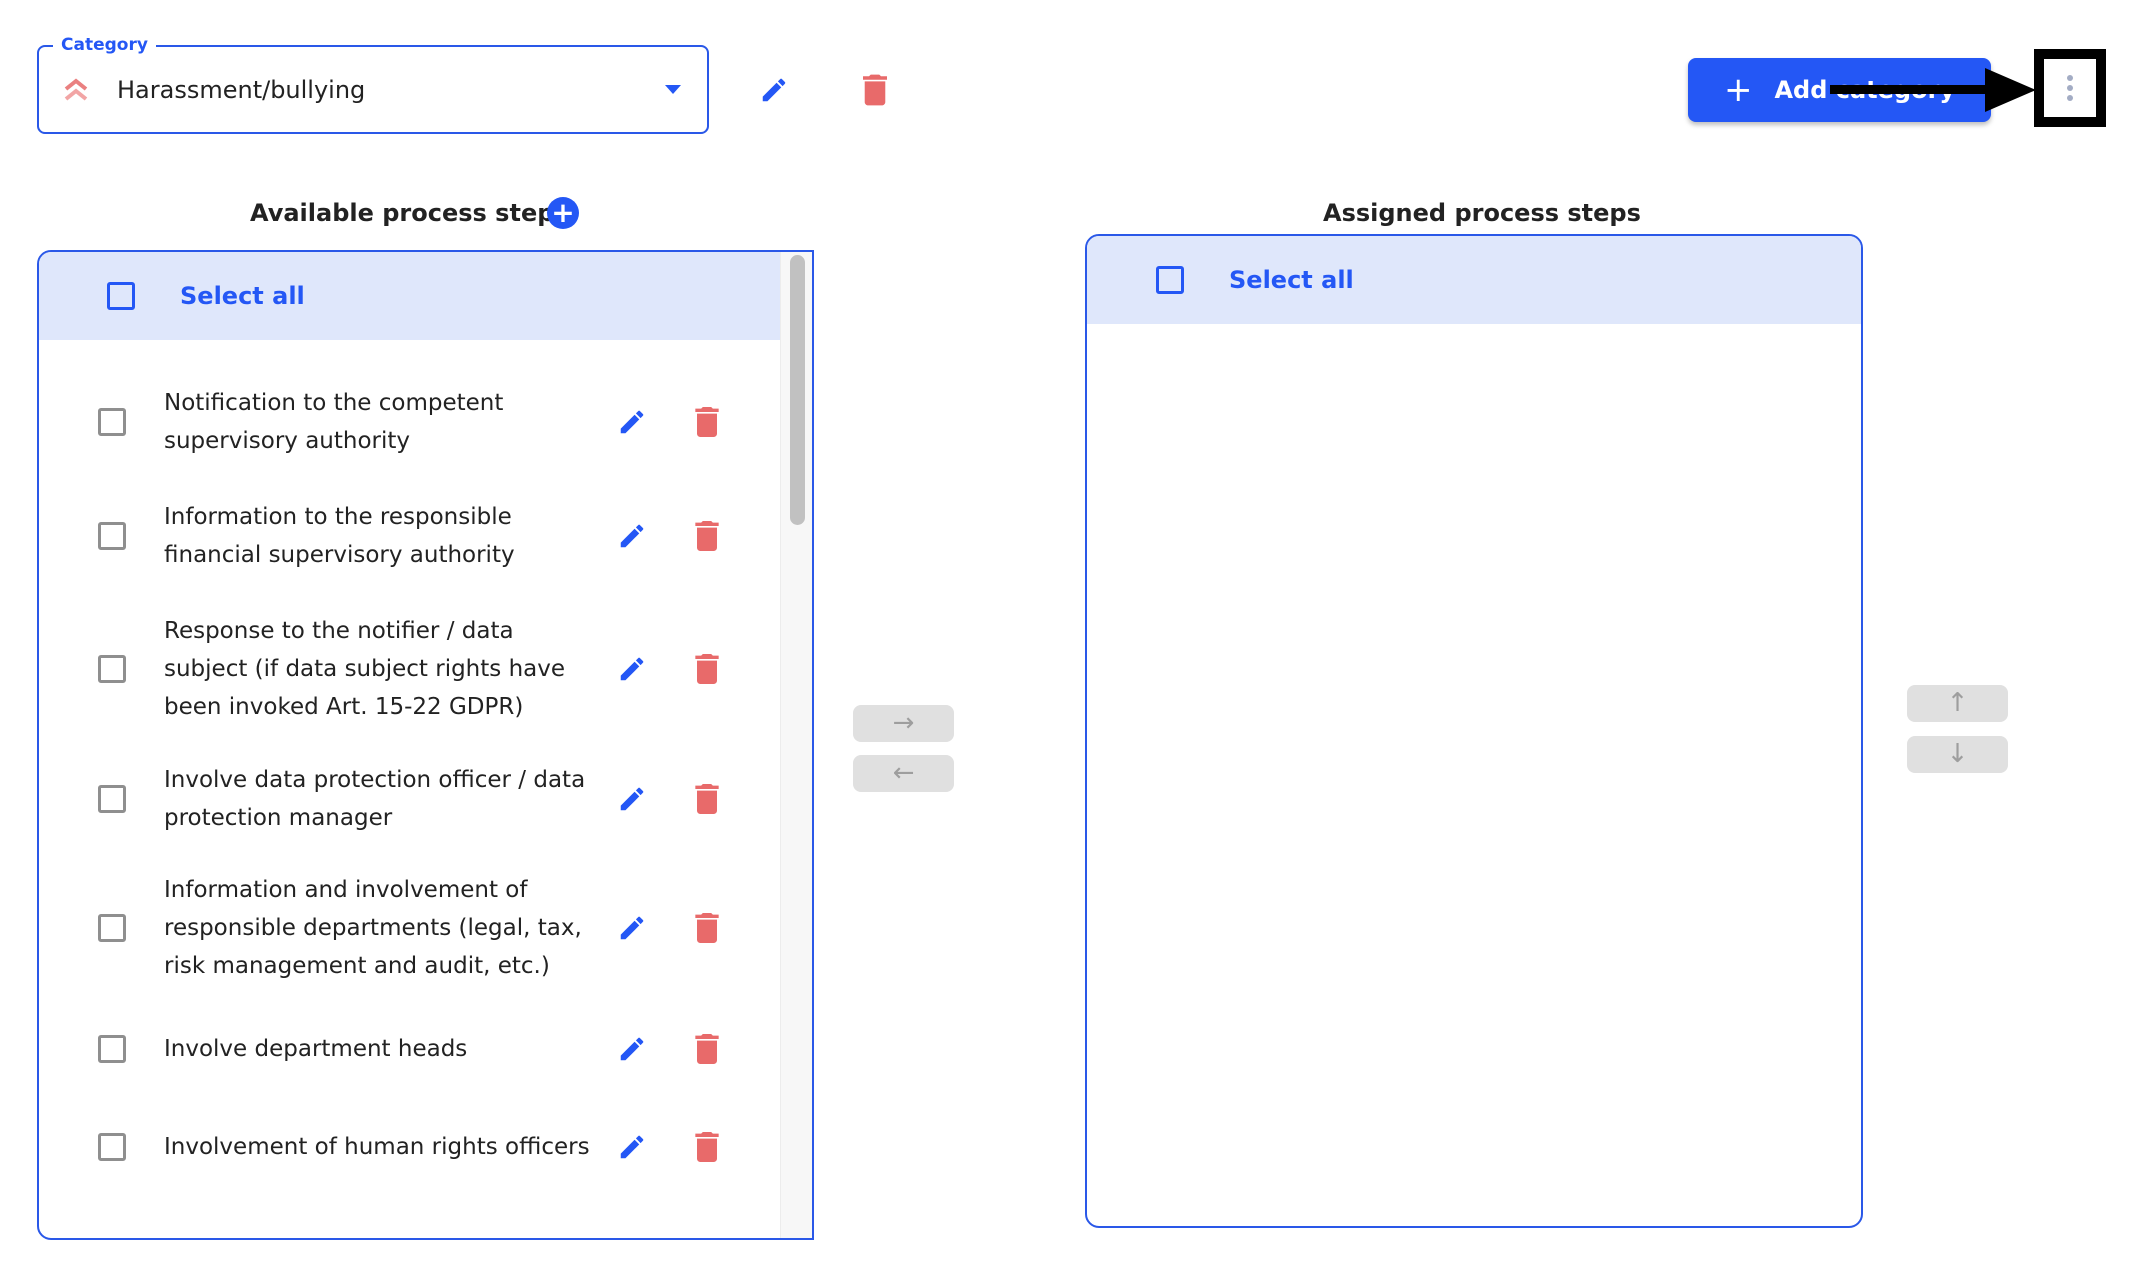 The image size is (2136, 1280). What do you see at coordinates (241, 90) in the screenshot?
I see `category-value: Harassment/bullying` at bounding box center [241, 90].